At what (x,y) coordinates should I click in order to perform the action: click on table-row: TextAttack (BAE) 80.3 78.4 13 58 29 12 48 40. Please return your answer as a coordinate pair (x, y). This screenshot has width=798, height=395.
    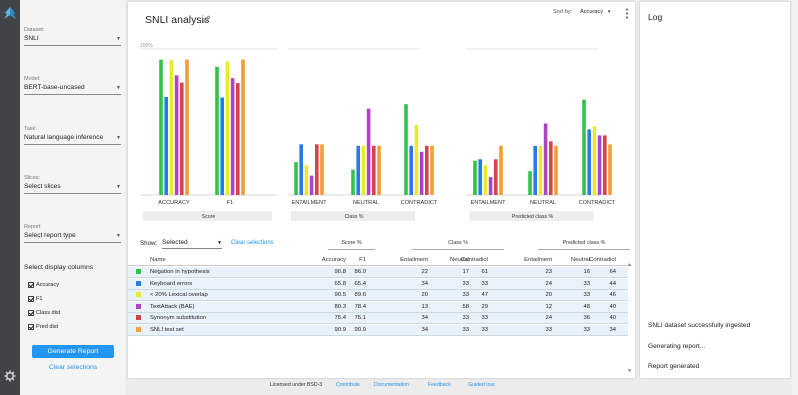
    Looking at the image, I should click on (378, 307).